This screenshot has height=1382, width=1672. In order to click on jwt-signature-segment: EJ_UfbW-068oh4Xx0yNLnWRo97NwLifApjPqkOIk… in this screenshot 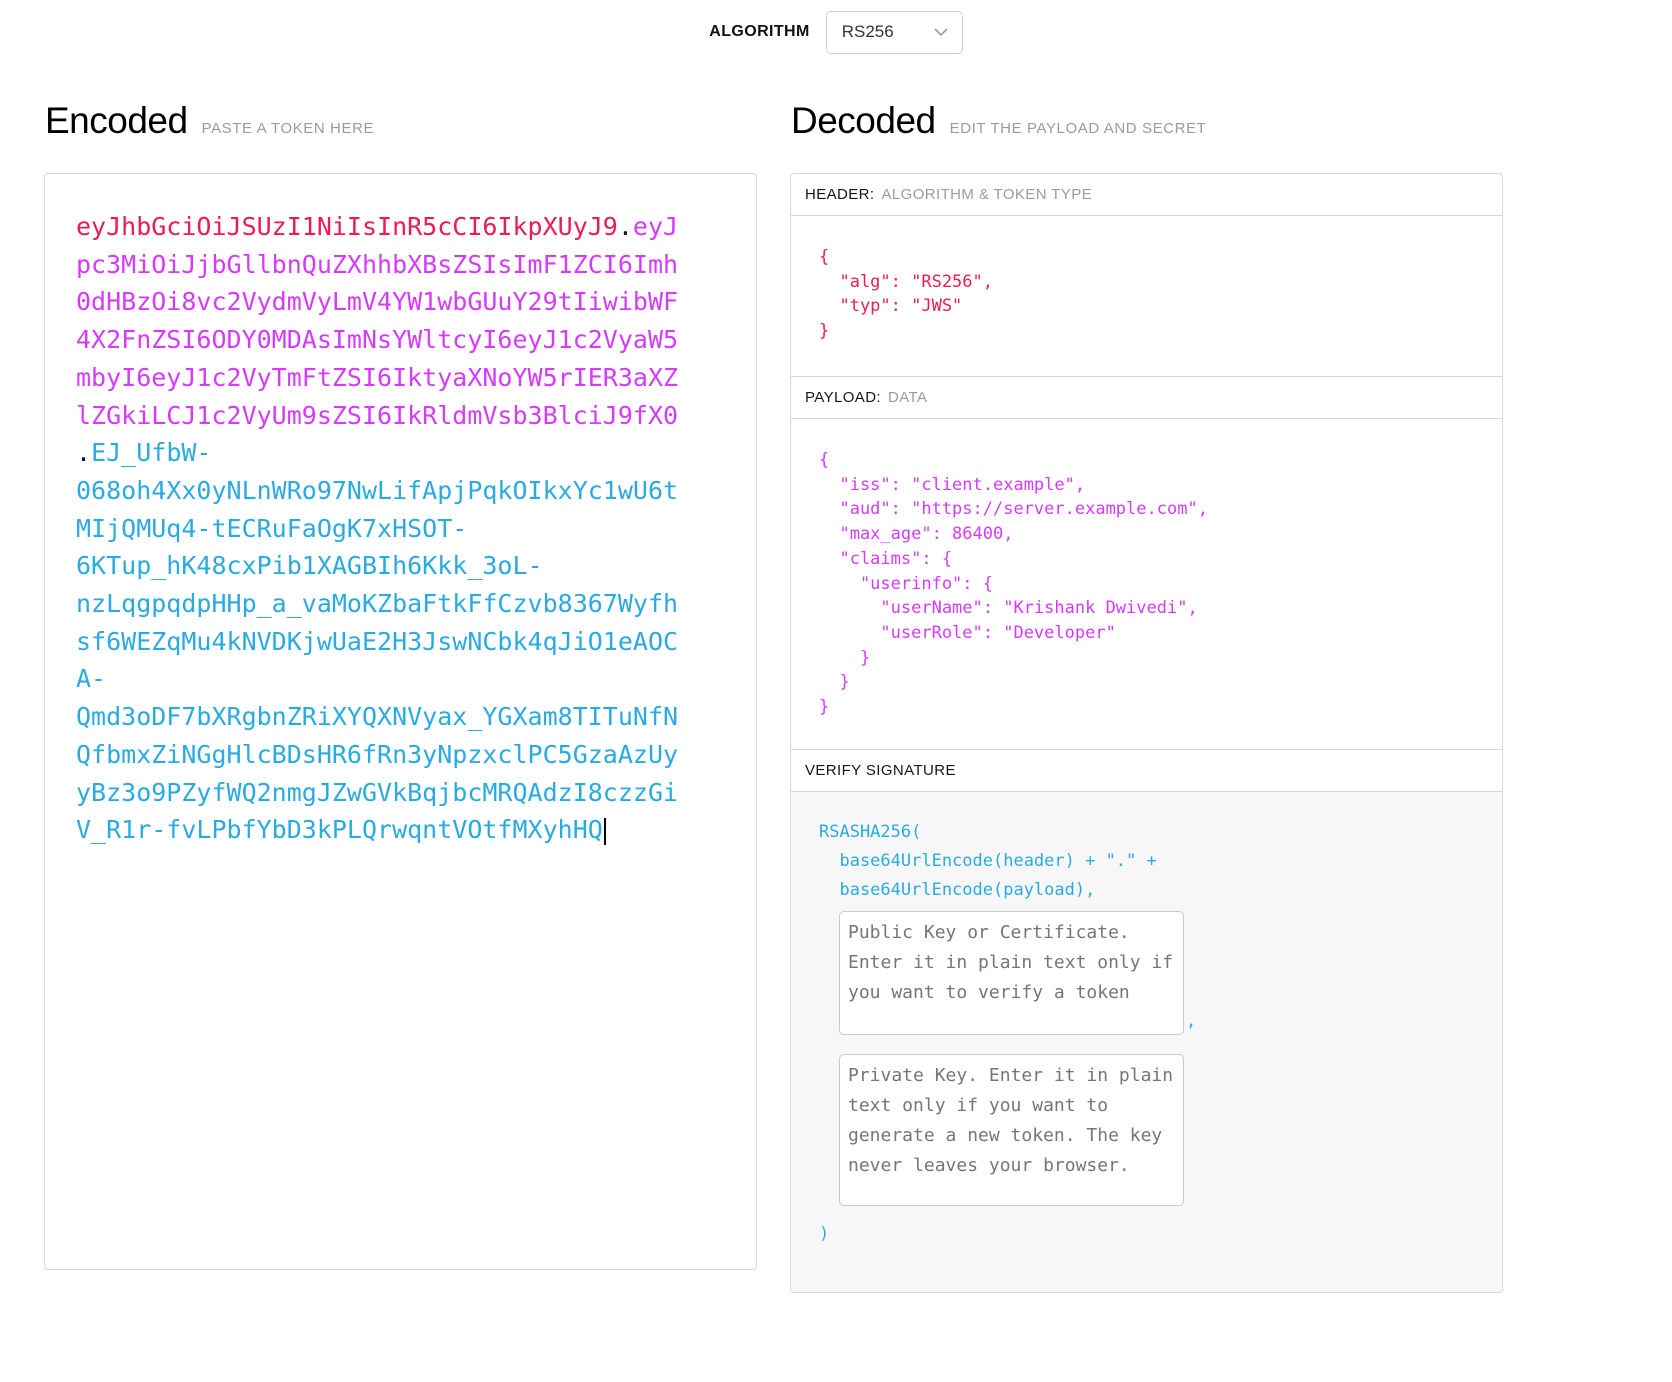, I will do `click(377, 641)`.